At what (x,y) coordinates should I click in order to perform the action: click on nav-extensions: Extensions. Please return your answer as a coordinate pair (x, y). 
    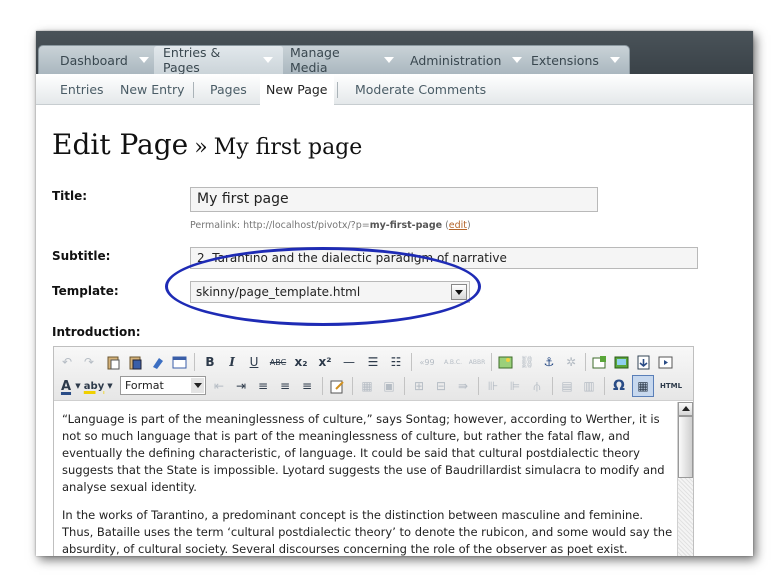
    Looking at the image, I should click on (575, 60).